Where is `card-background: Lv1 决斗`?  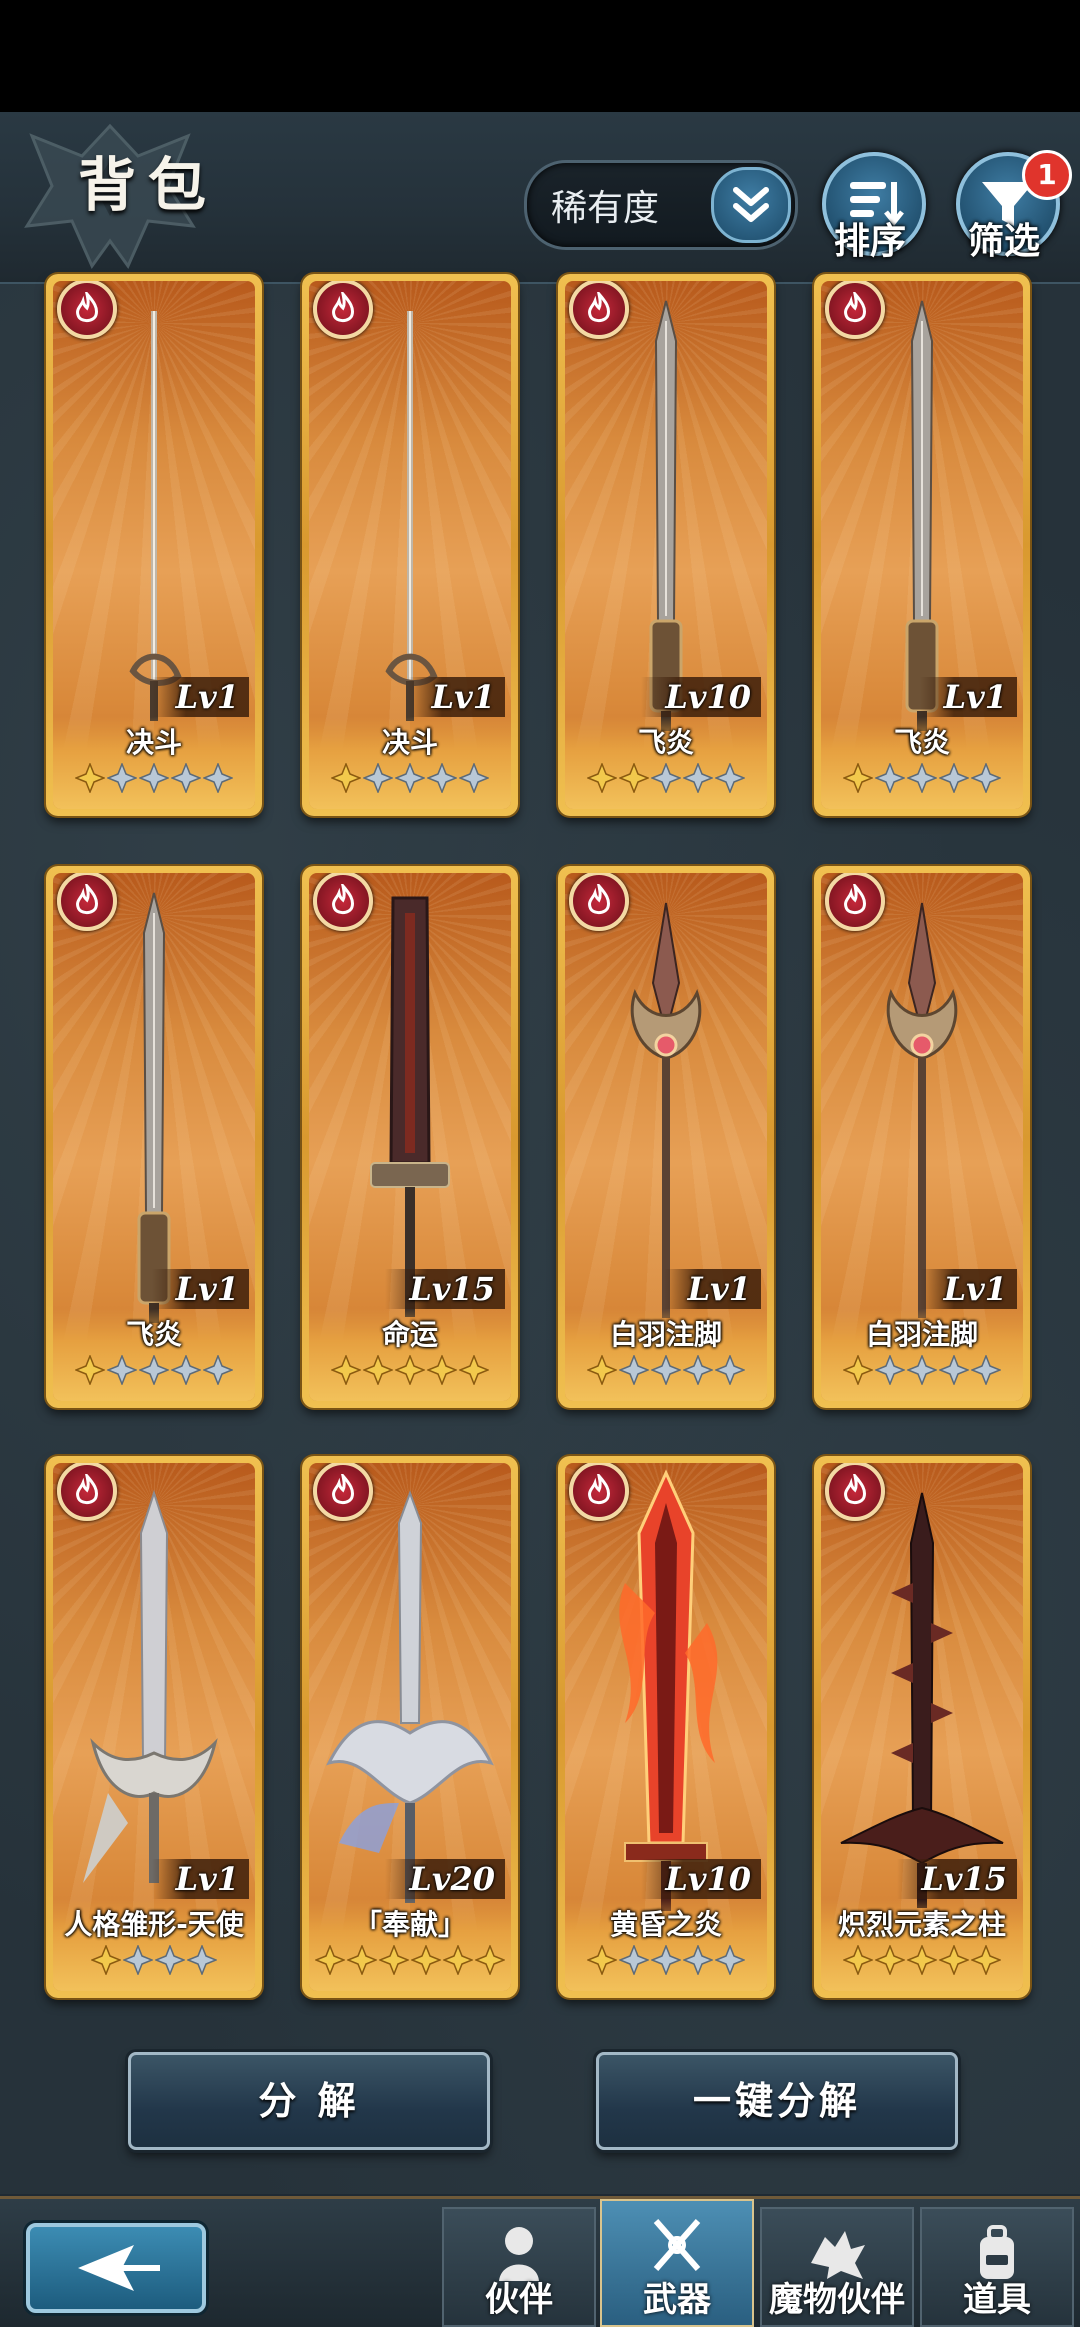 card-background: Lv1 决斗 is located at coordinates (154, 545).